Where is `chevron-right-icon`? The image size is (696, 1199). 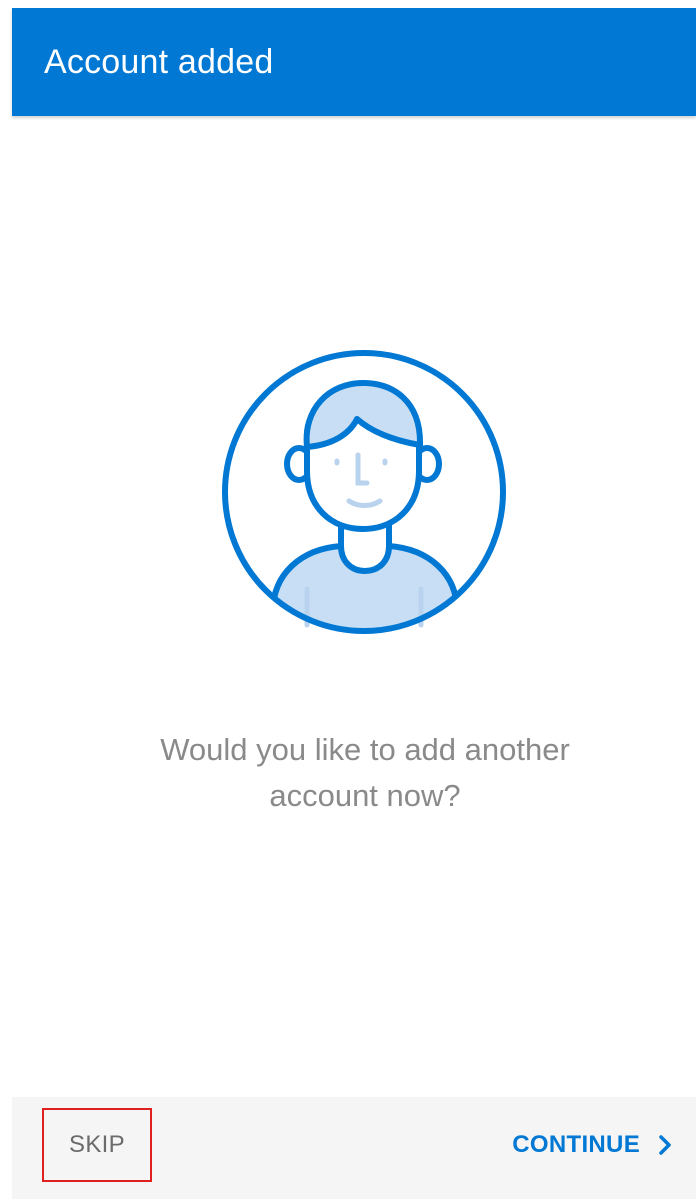
chevron-right-icon is located at coordinates (665, 1145).